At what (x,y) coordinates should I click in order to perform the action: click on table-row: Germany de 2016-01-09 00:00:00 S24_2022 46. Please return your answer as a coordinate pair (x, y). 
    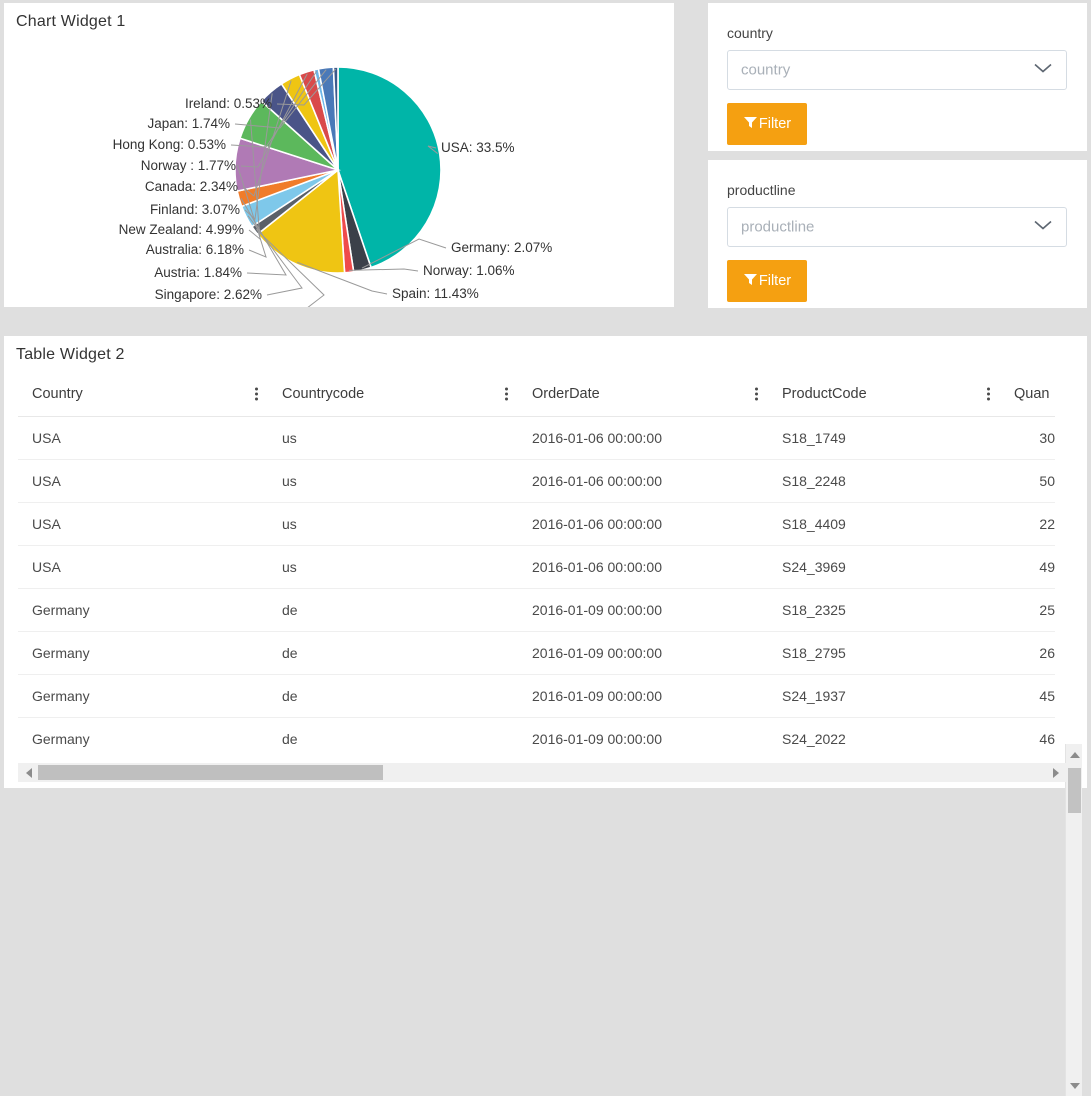
    Looking at the image, I should click on (536, 738).